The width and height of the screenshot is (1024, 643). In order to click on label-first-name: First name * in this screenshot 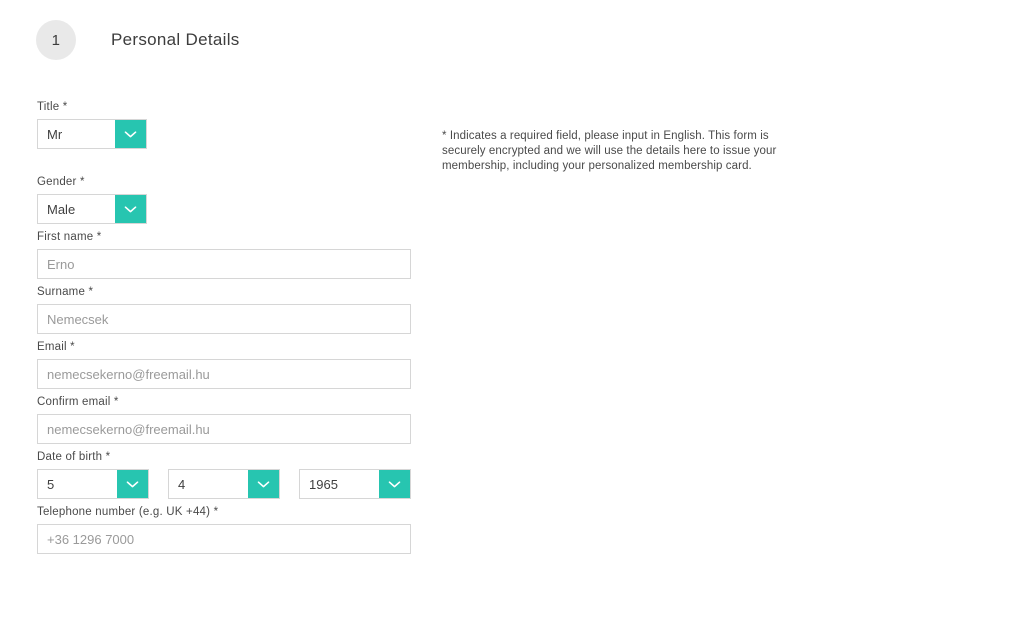, I will do `click(69, 237)`.